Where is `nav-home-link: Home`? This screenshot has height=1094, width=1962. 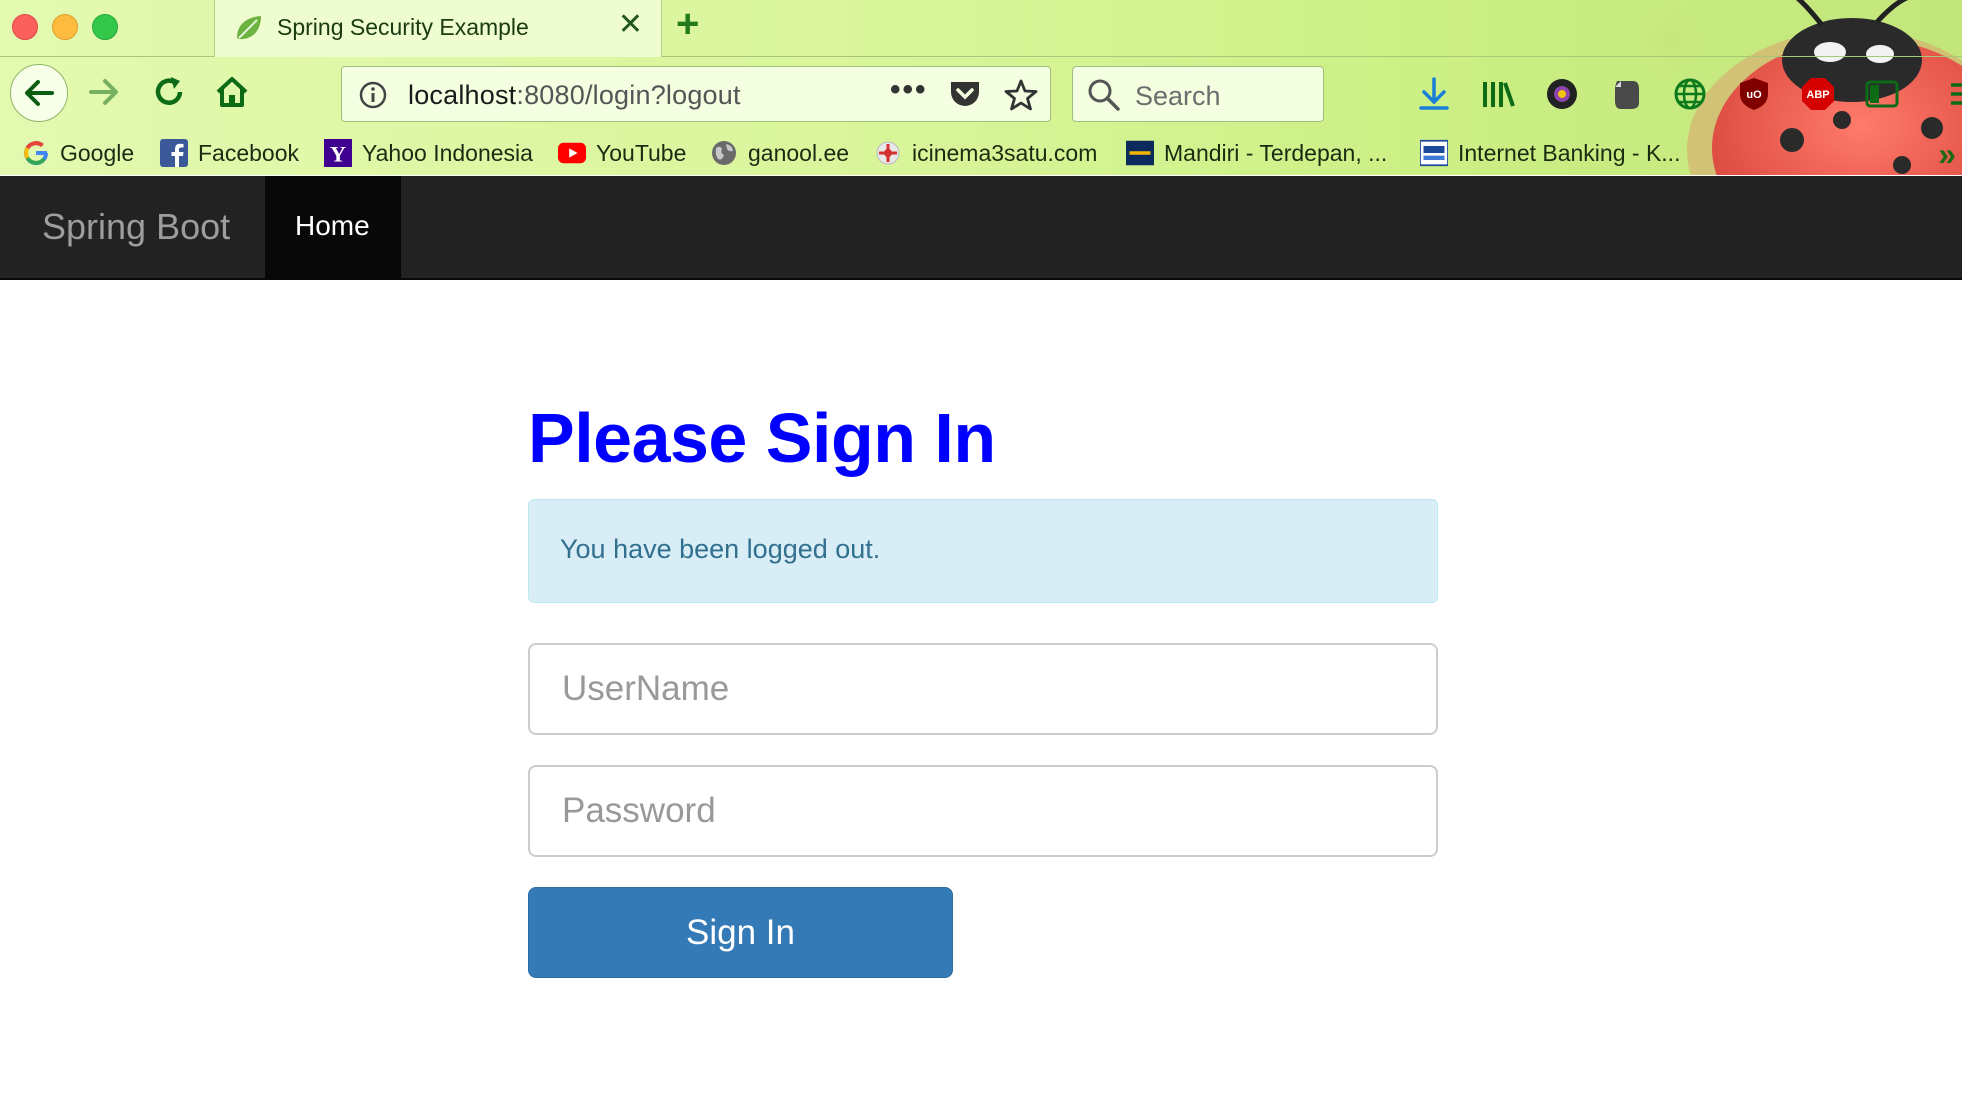
nav-home-link: Home is located at coordinates (333, 227).